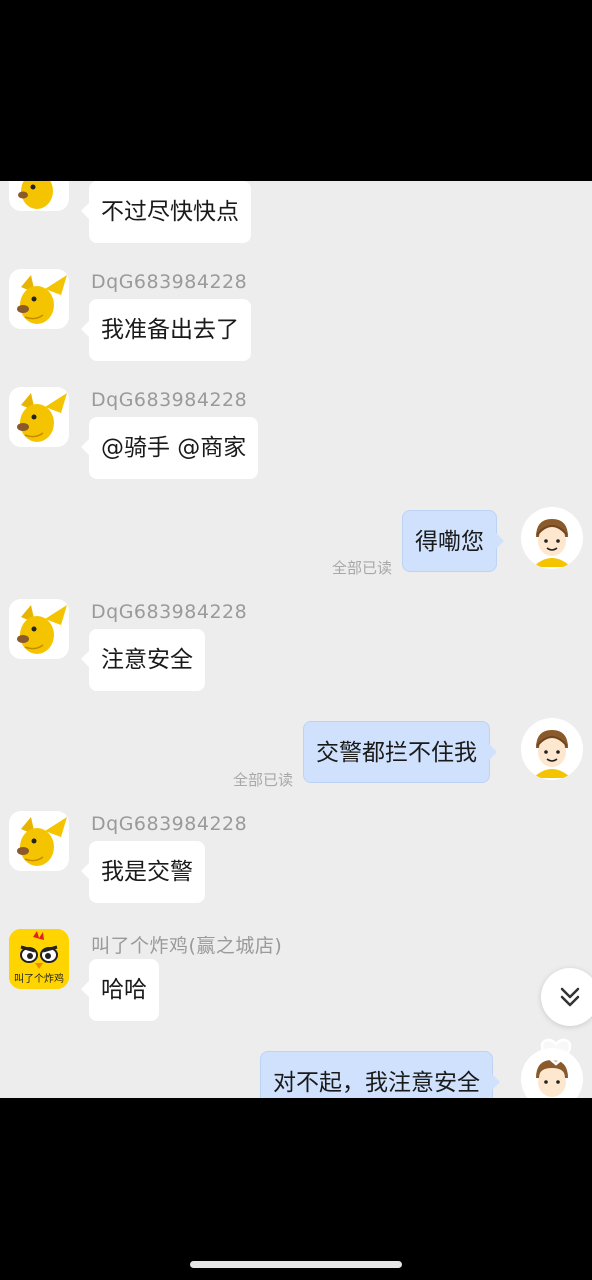 This screenshot has width=592, height=1280. I want to click on avatar: 叫了个炸鸡, so click(39, 959).